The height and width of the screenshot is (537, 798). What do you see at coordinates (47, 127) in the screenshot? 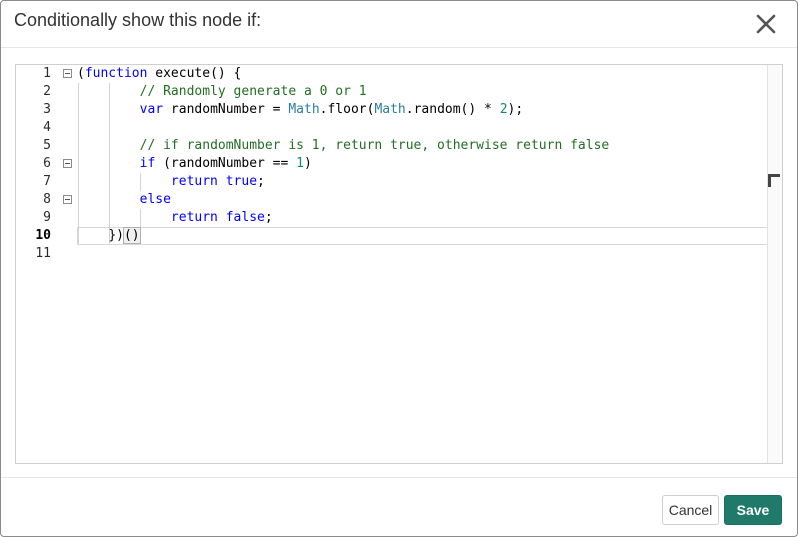
I see `line-number: 4` at bounding box center [47, 127].